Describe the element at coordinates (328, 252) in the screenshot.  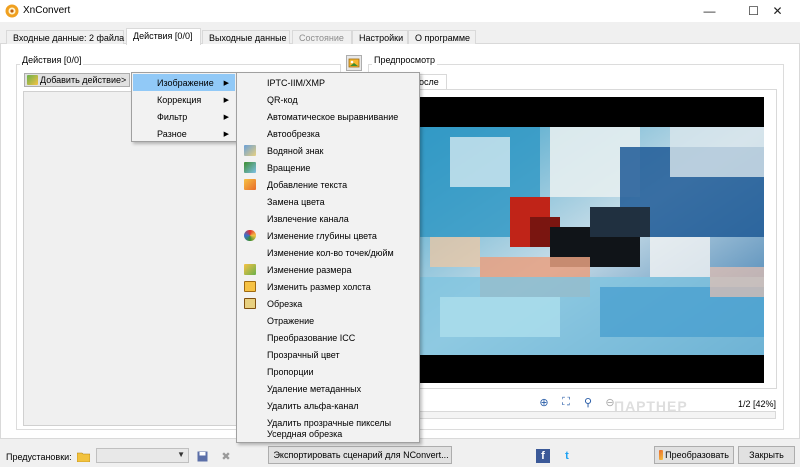
I see `submenu-item-dpi: Изменение кол-во точек/дюйм` at that location.